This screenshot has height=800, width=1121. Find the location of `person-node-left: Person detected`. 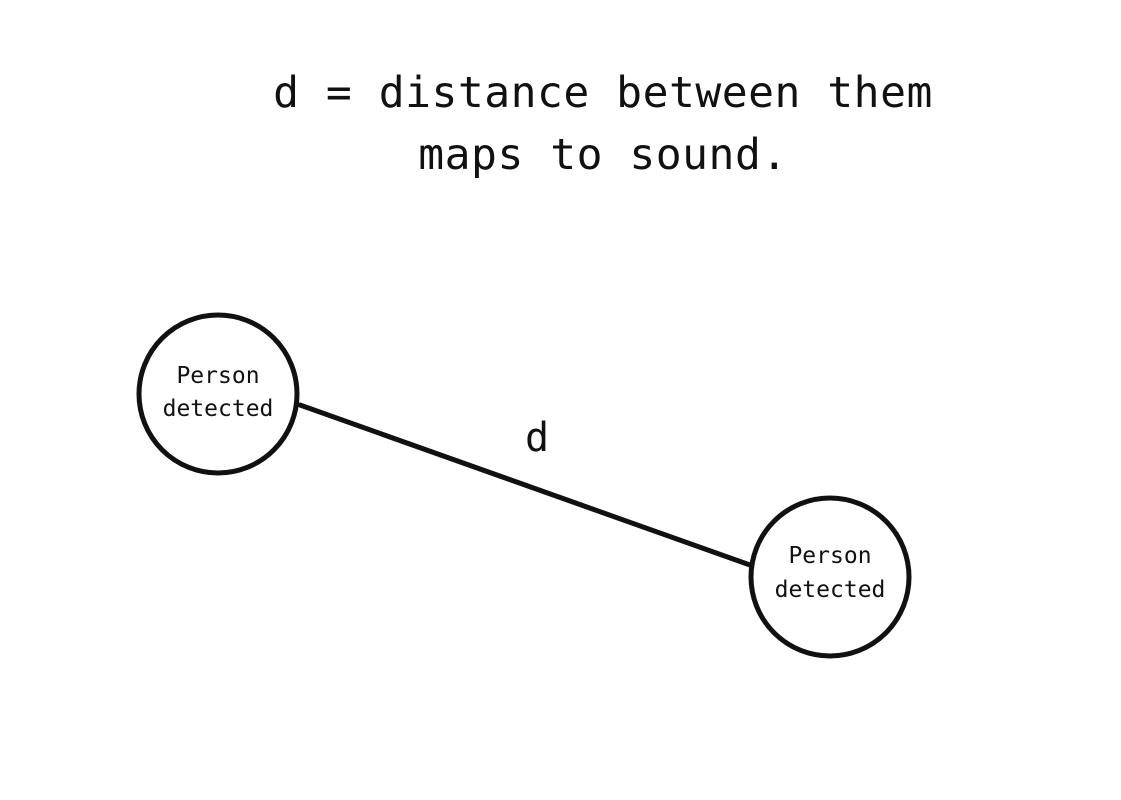

person-node-left: Person detected is located at coordinates (218, 394).